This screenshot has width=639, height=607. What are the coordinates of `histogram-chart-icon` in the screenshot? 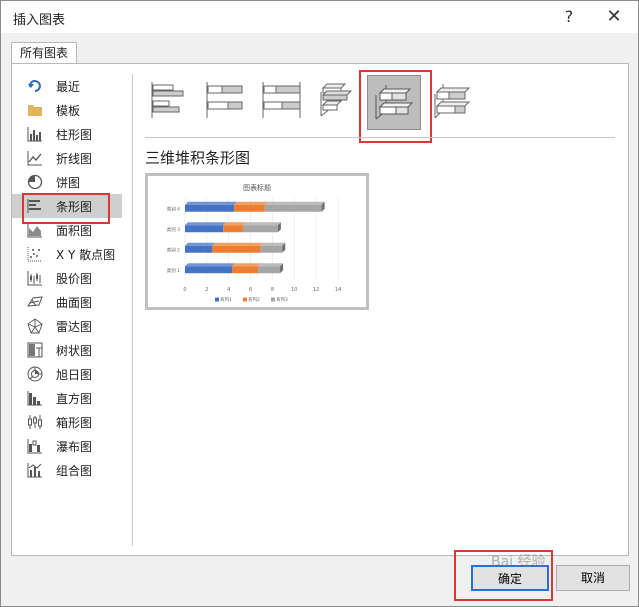 It's located at (35, 398).